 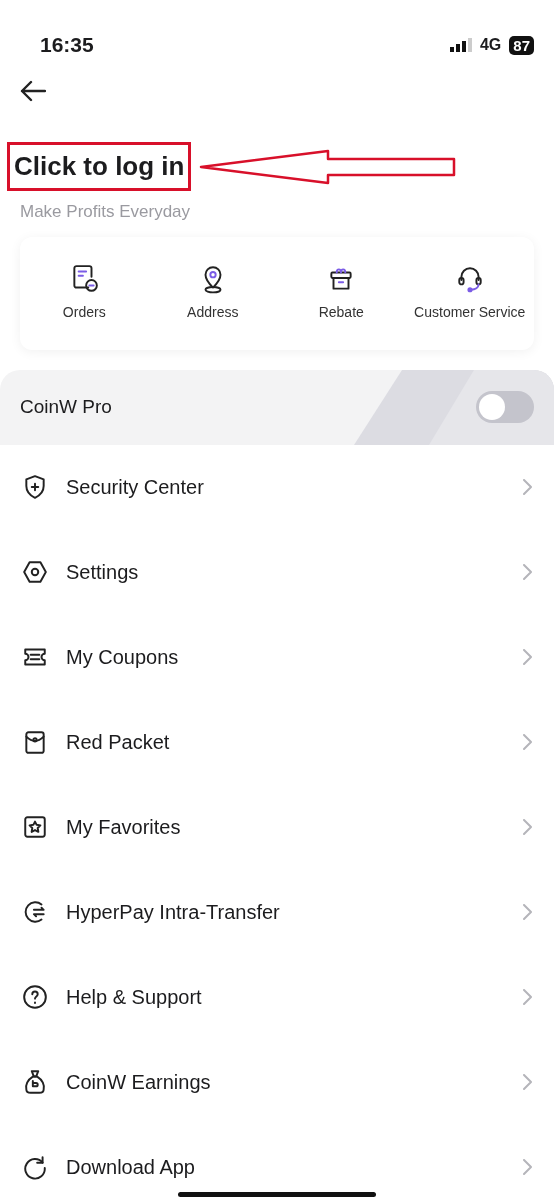 I want to click on menu-item: HyperPay Intra-Transfer, so click(x=277, y=912).